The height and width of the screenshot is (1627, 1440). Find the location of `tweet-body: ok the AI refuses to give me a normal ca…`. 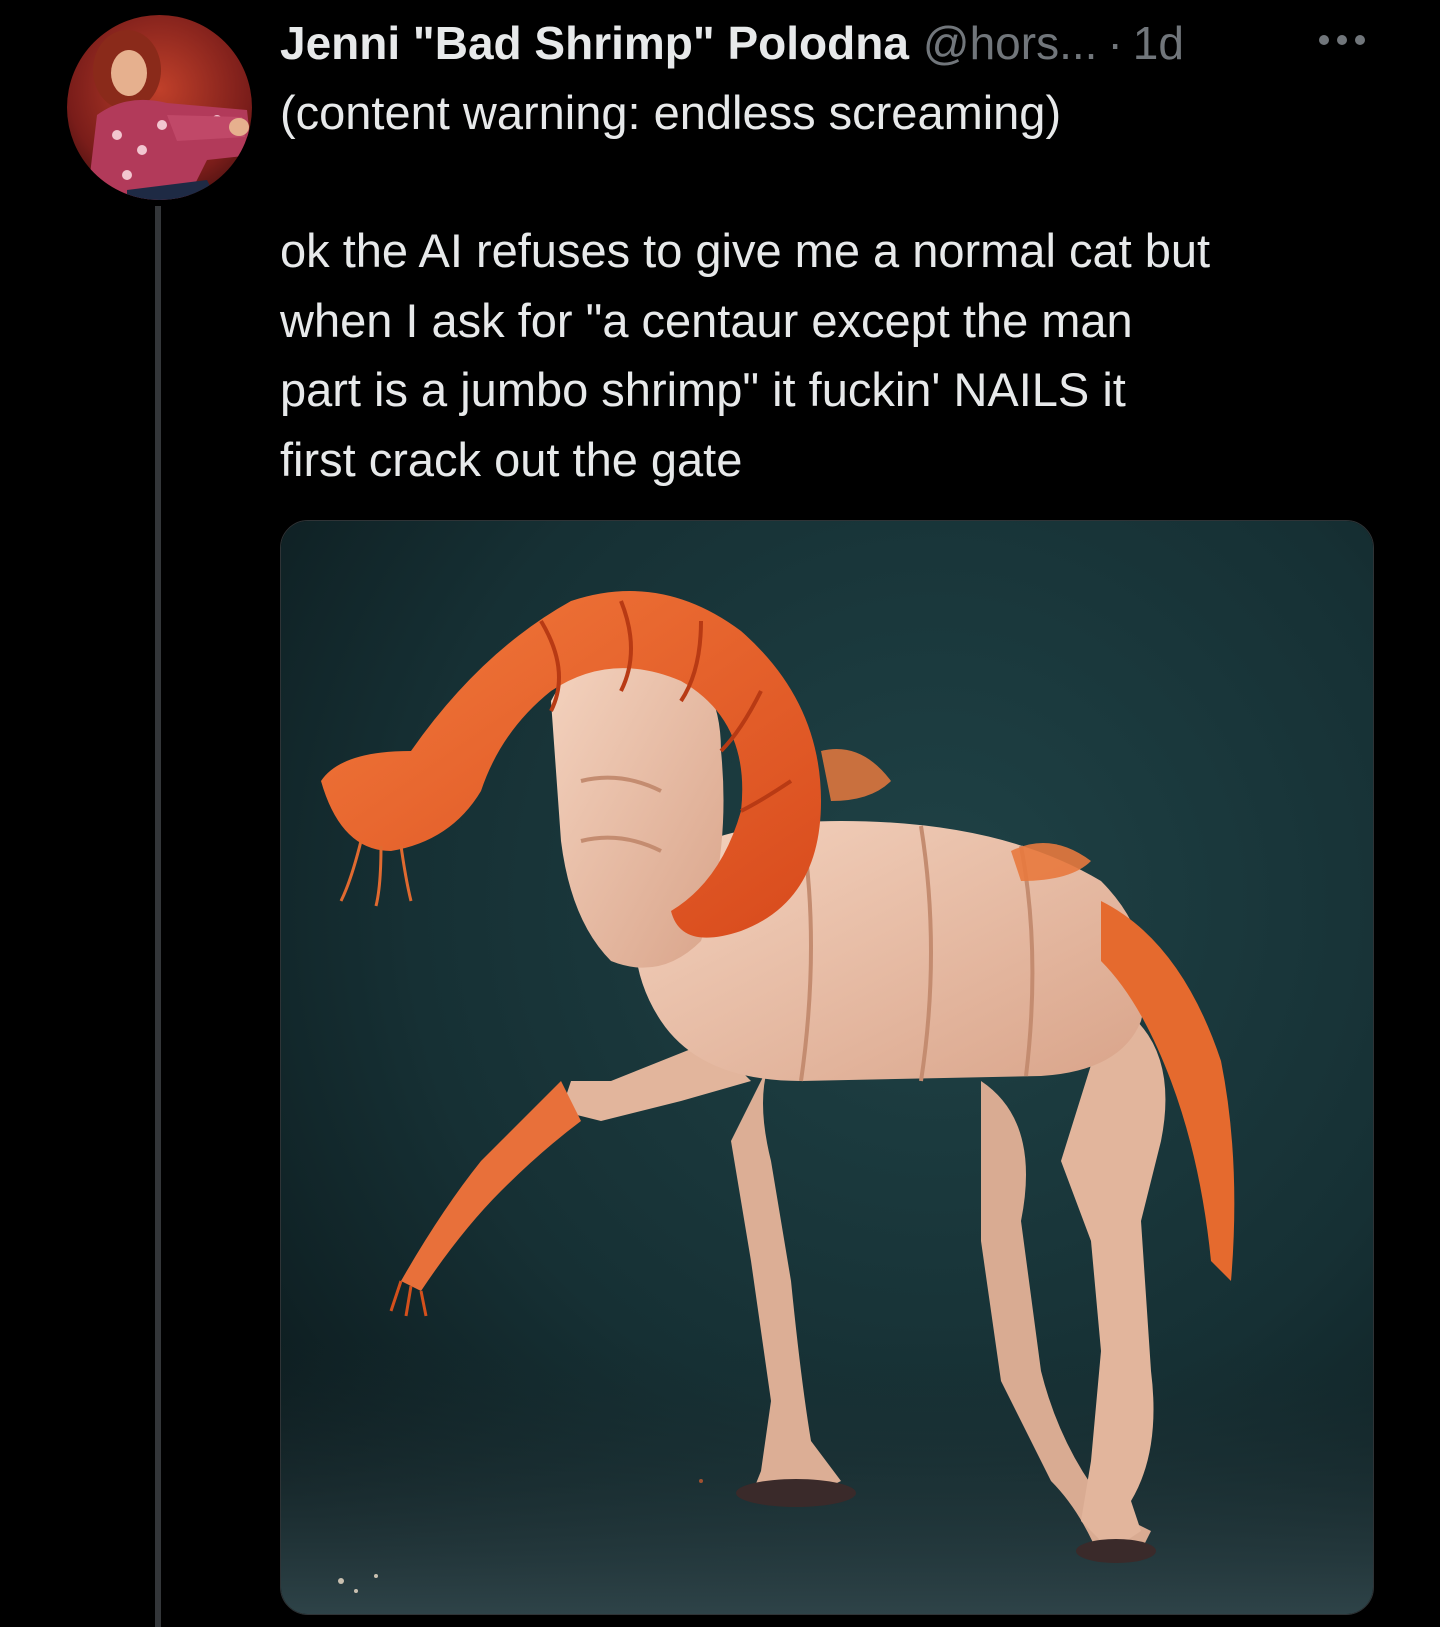

tweet-body: ok the AI refuses to give me a normal ca… is located at coordinates (825, 355).